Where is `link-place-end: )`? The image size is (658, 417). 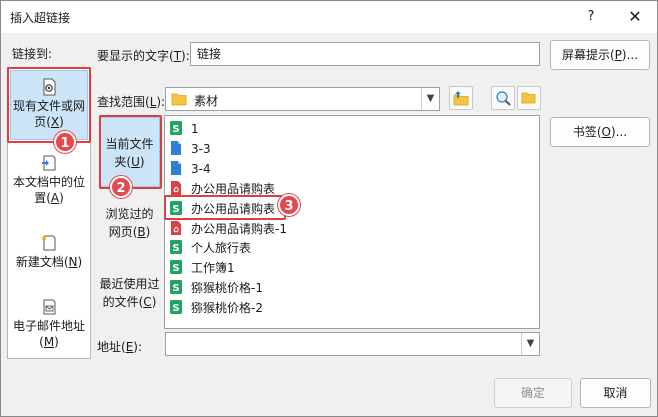
link-place-end: ) is located at coordinates (61, 198).